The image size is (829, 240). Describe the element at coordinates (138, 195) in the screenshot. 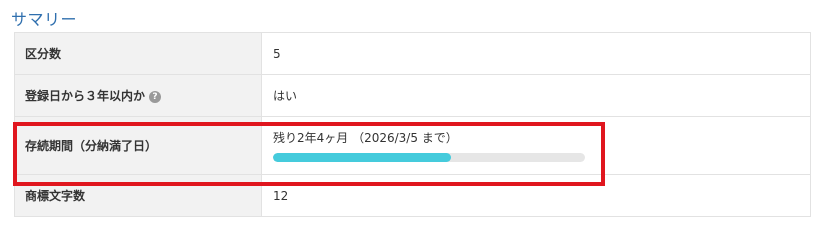

I see `row-label: 商標文字数` at that location.